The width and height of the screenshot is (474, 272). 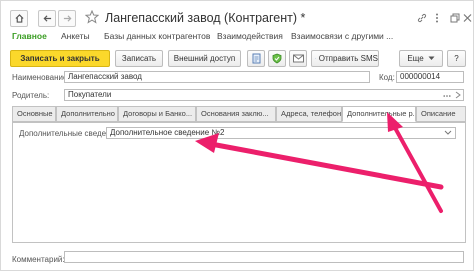 What do you see at coordinates (204, 58) in the screenshot?
I see `external-access-button: Внешний доступ` at bounding box center [204, 58].